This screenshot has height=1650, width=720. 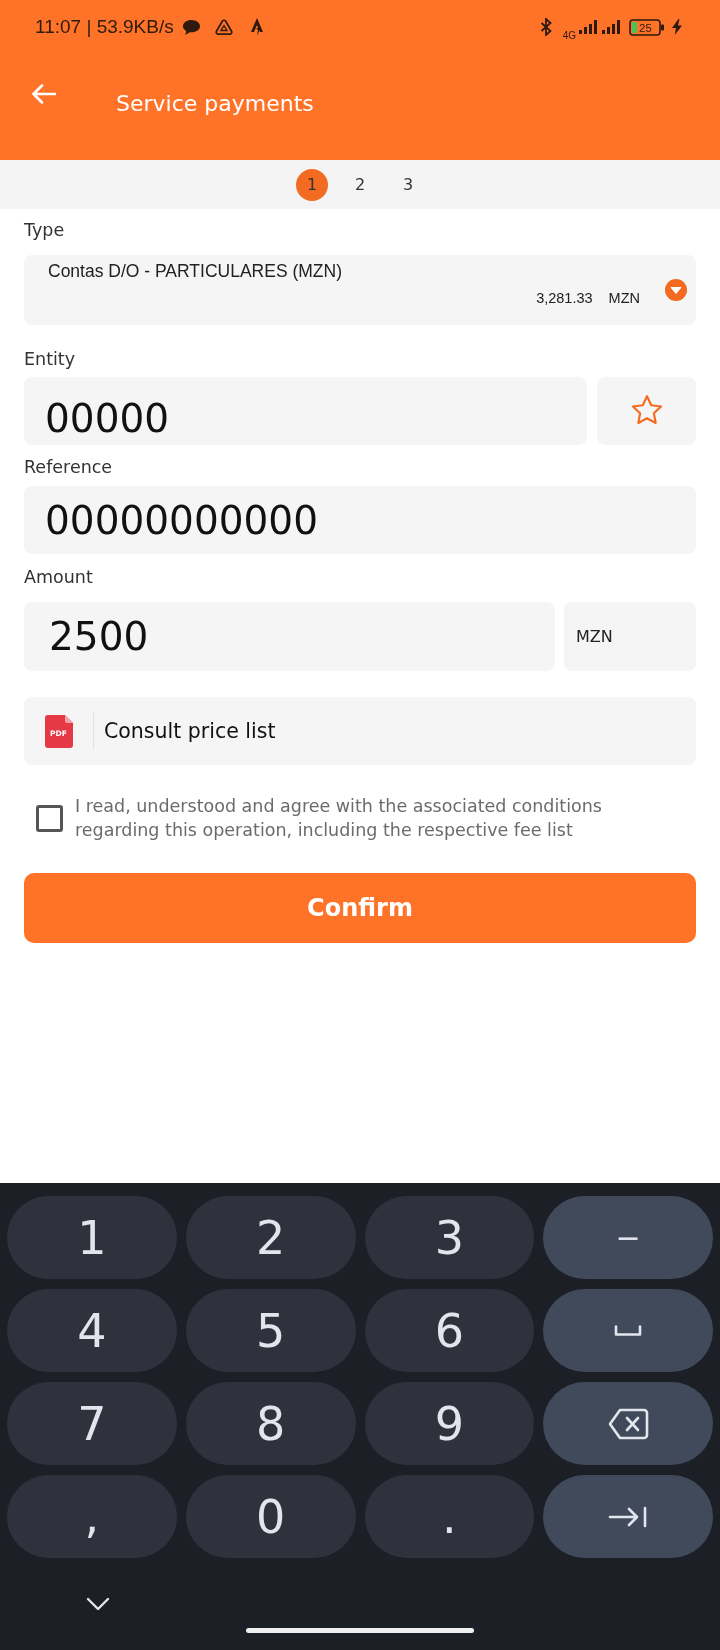 What do you see at coordinates (449, 1516) in the screenshot?
I see `keyboard-key: .` at bounding box center [449, 1516].